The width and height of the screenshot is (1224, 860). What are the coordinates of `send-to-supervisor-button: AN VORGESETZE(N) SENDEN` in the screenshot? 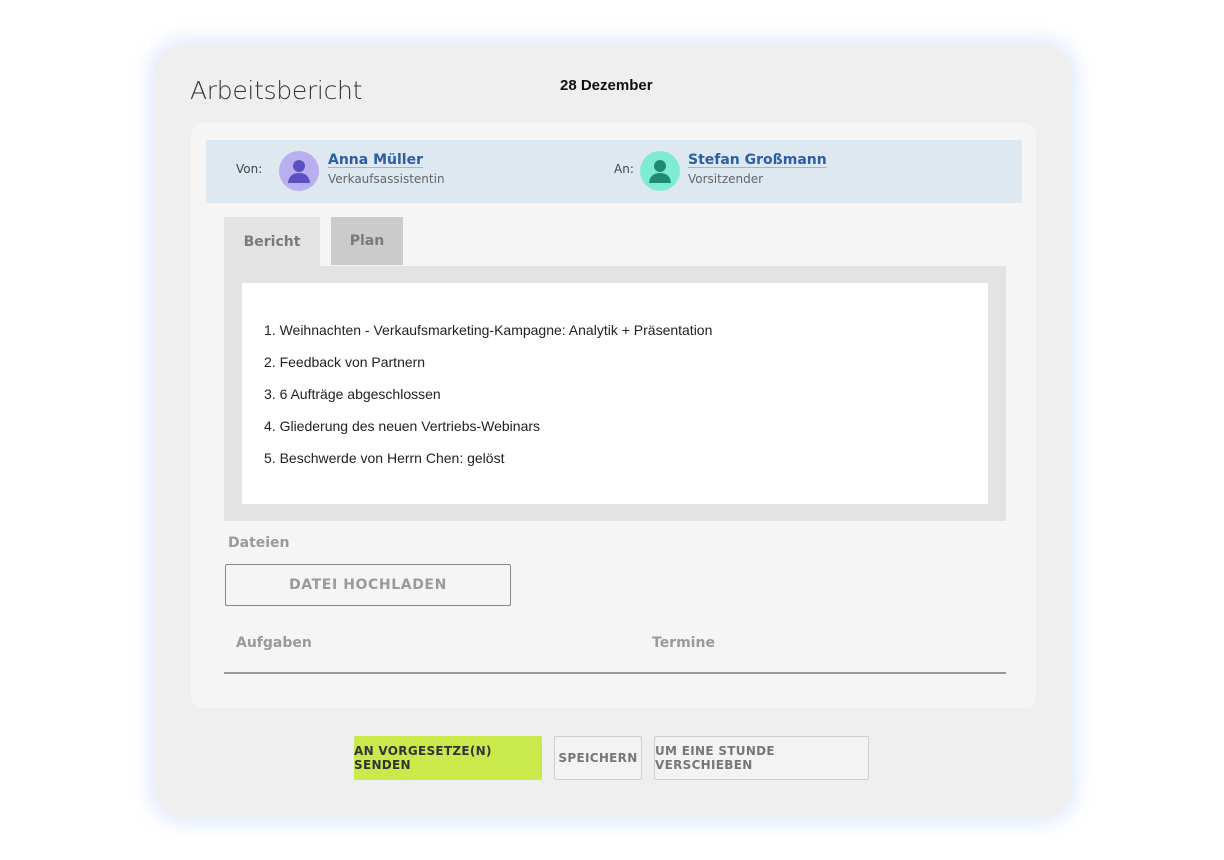 It's located at (448, 758).